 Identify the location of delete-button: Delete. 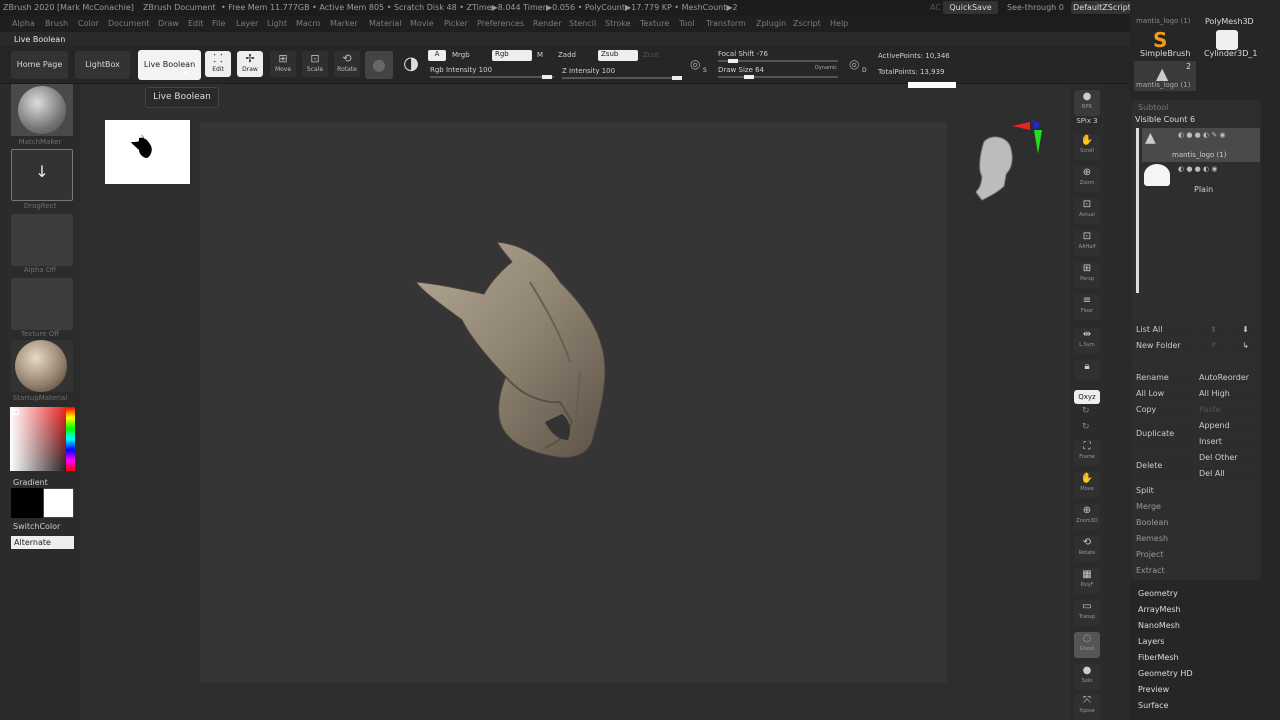
(1163, 466).